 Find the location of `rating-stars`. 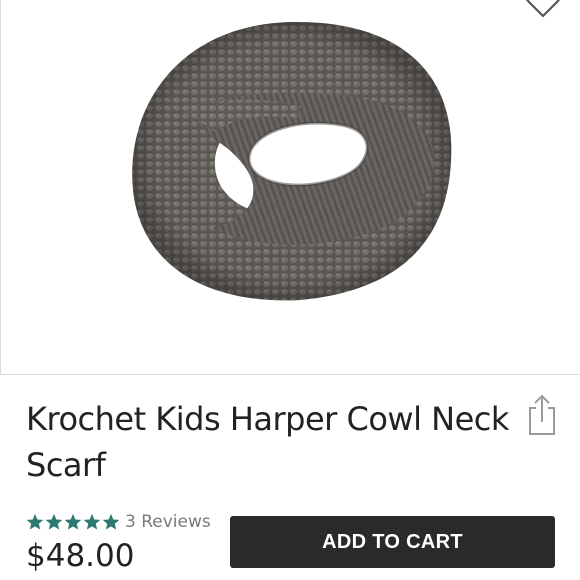

rating-stars is located at coordinates (73, 522).